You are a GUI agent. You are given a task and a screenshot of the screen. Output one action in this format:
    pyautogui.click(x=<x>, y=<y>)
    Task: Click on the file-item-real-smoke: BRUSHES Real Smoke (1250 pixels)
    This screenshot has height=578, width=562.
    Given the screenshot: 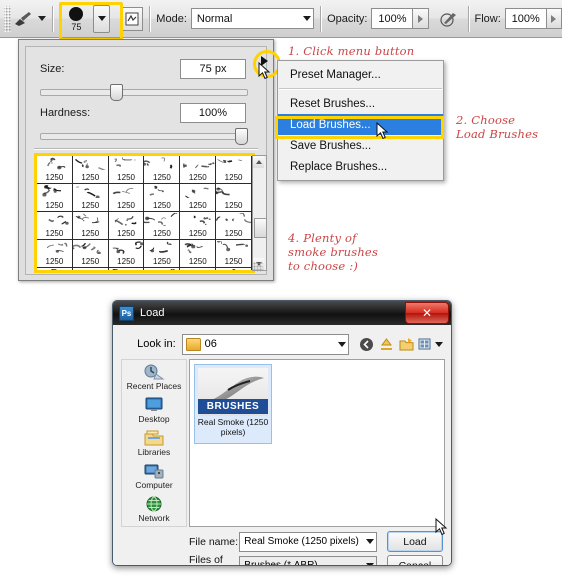 What is the action you would take?
    pyautogui.click(x=233, y=404)
    